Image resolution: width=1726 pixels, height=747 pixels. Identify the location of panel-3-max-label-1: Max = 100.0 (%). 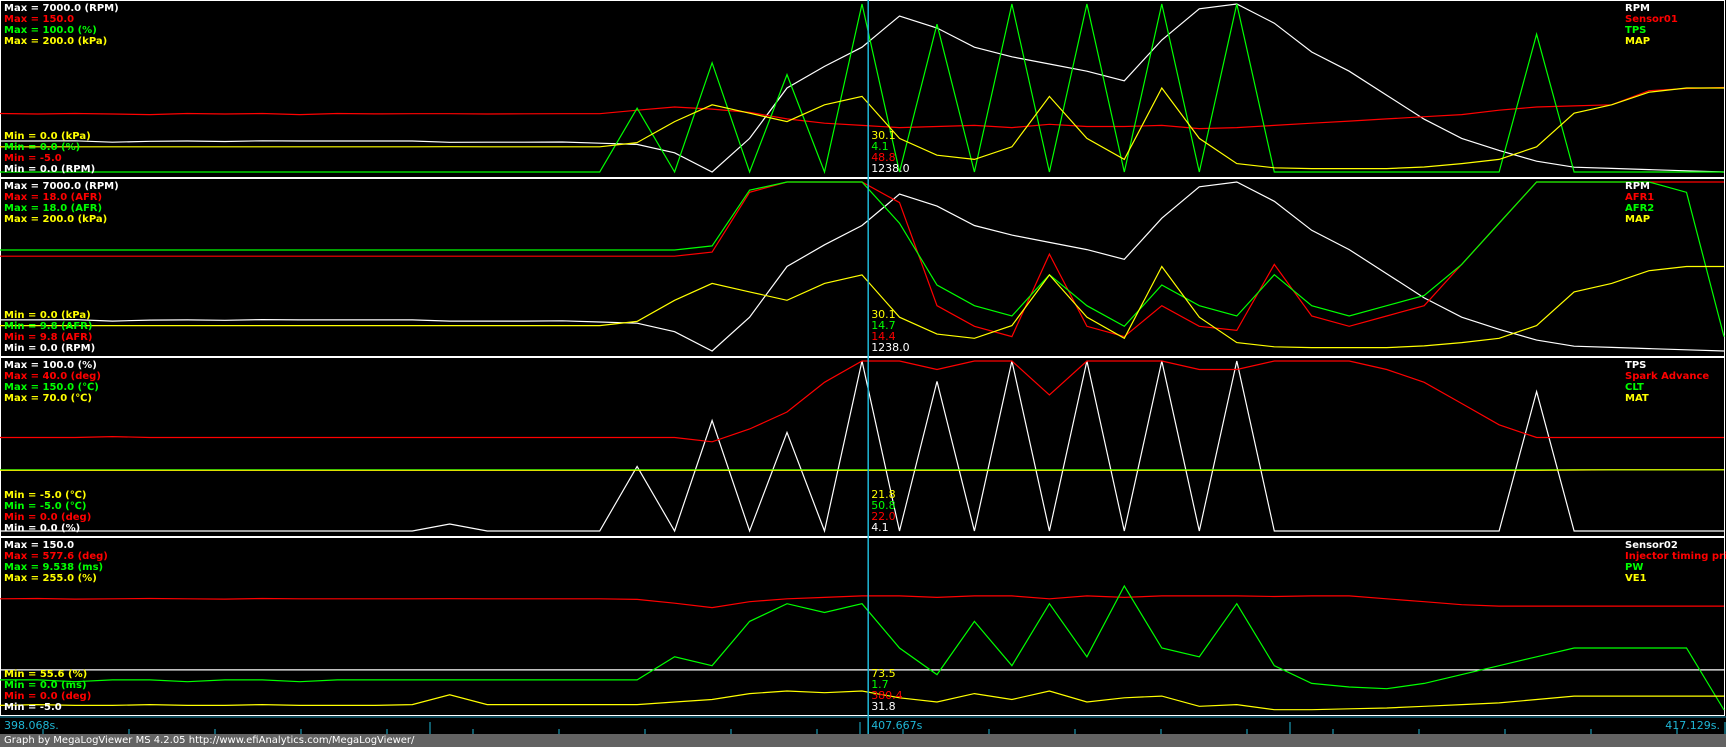
(50, 365).